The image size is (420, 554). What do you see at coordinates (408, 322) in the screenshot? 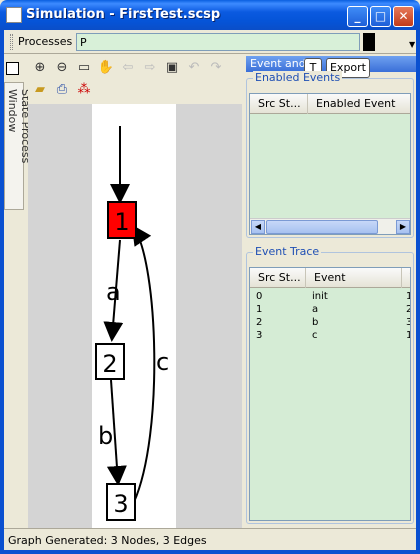
I see `cell-target: 3` at bounding box center [408, 322].